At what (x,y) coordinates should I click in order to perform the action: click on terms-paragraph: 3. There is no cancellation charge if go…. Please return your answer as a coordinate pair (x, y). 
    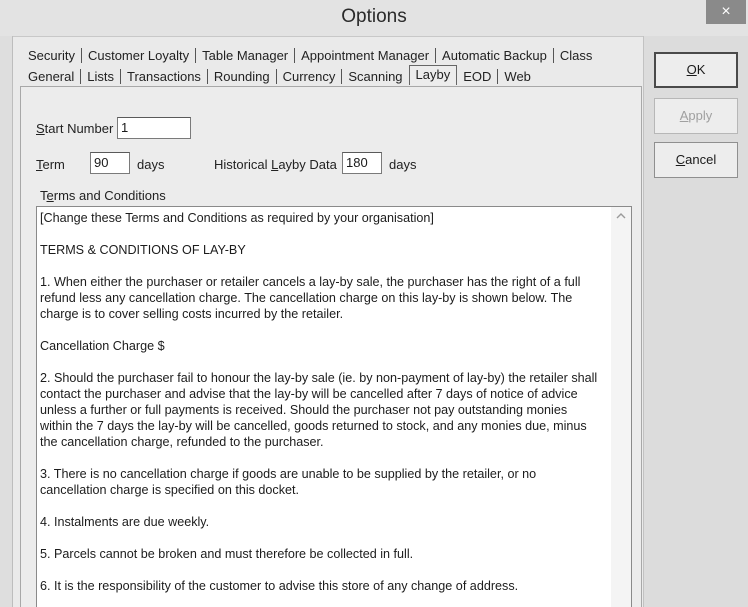
    Looking at the image, I should click on (288, 482).